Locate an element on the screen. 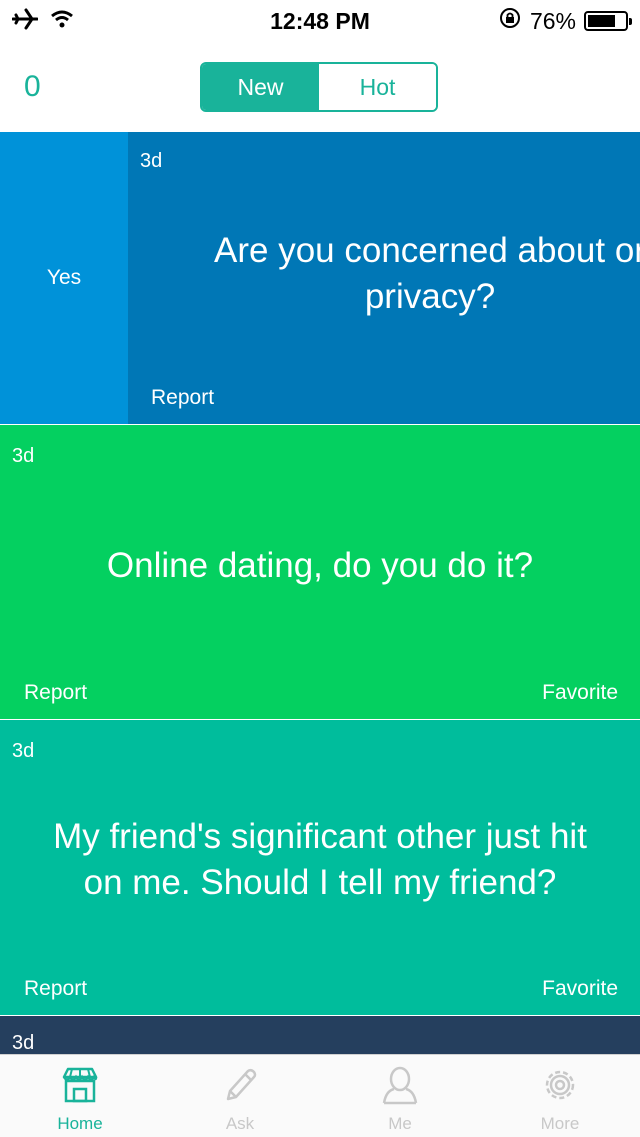 The height and width of the screenshot is (1137, 640). yes-vote-panel: Yes is located at coordinates (64, 278).